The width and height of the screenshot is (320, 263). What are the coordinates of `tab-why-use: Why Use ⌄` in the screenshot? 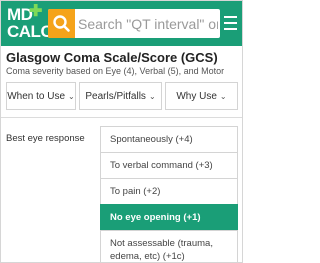 It's located at (201, 96).